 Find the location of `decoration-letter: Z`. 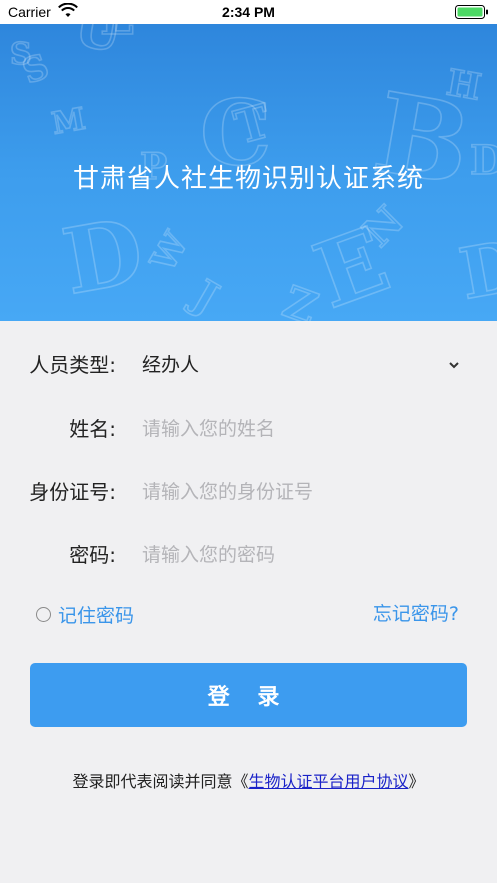

decoration-letter: Z is located at coordinates (300, 298).